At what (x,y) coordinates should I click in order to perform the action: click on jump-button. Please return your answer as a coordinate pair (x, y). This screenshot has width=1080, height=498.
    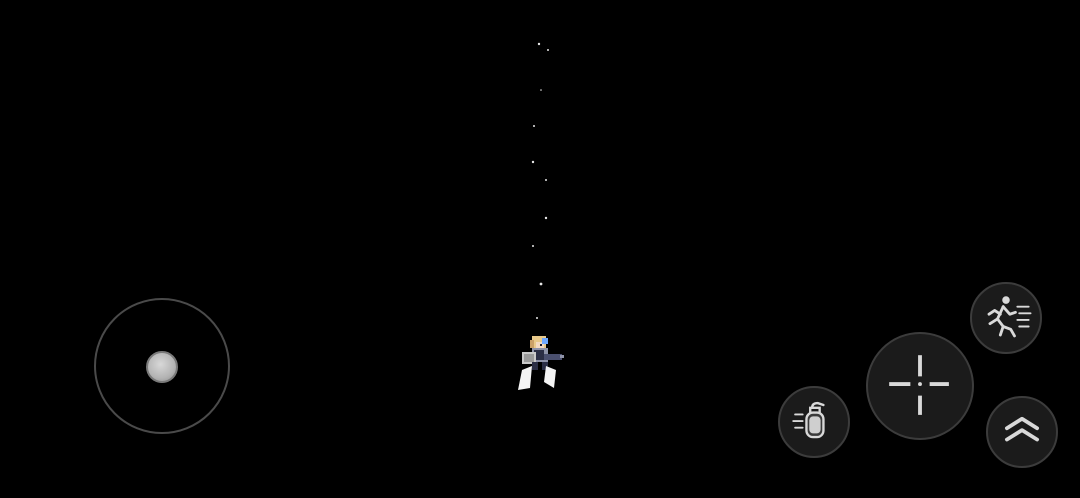
    Looking at the image, I should click on (1022, 432).